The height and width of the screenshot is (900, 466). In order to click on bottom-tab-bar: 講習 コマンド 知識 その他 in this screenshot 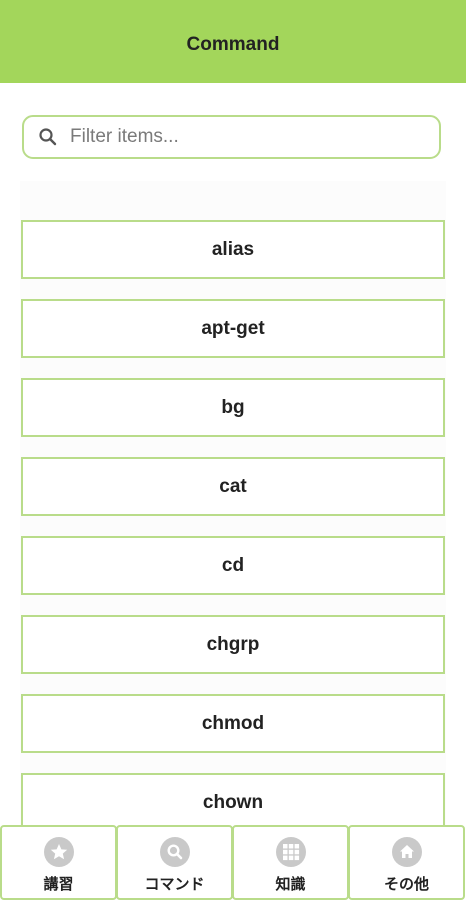, I will do `click(233, 862)`.